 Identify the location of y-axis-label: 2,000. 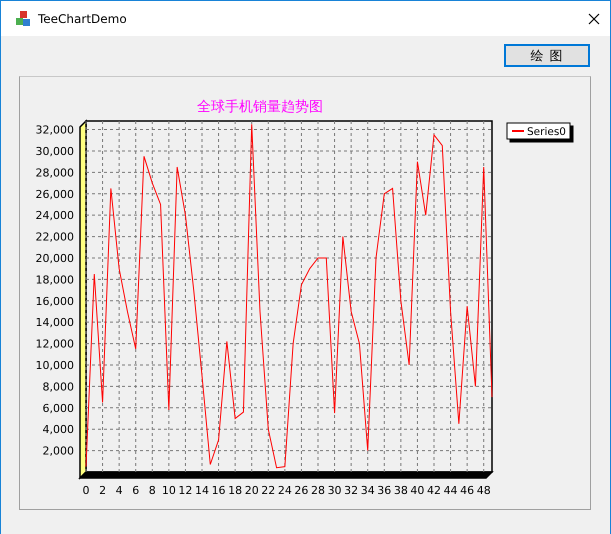
(58, 451).